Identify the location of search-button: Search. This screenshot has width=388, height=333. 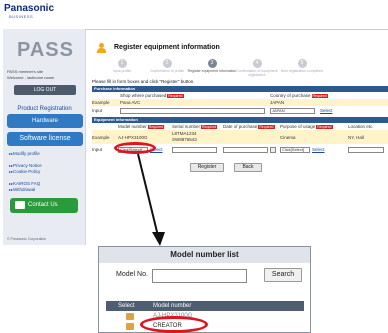
(283, 275).